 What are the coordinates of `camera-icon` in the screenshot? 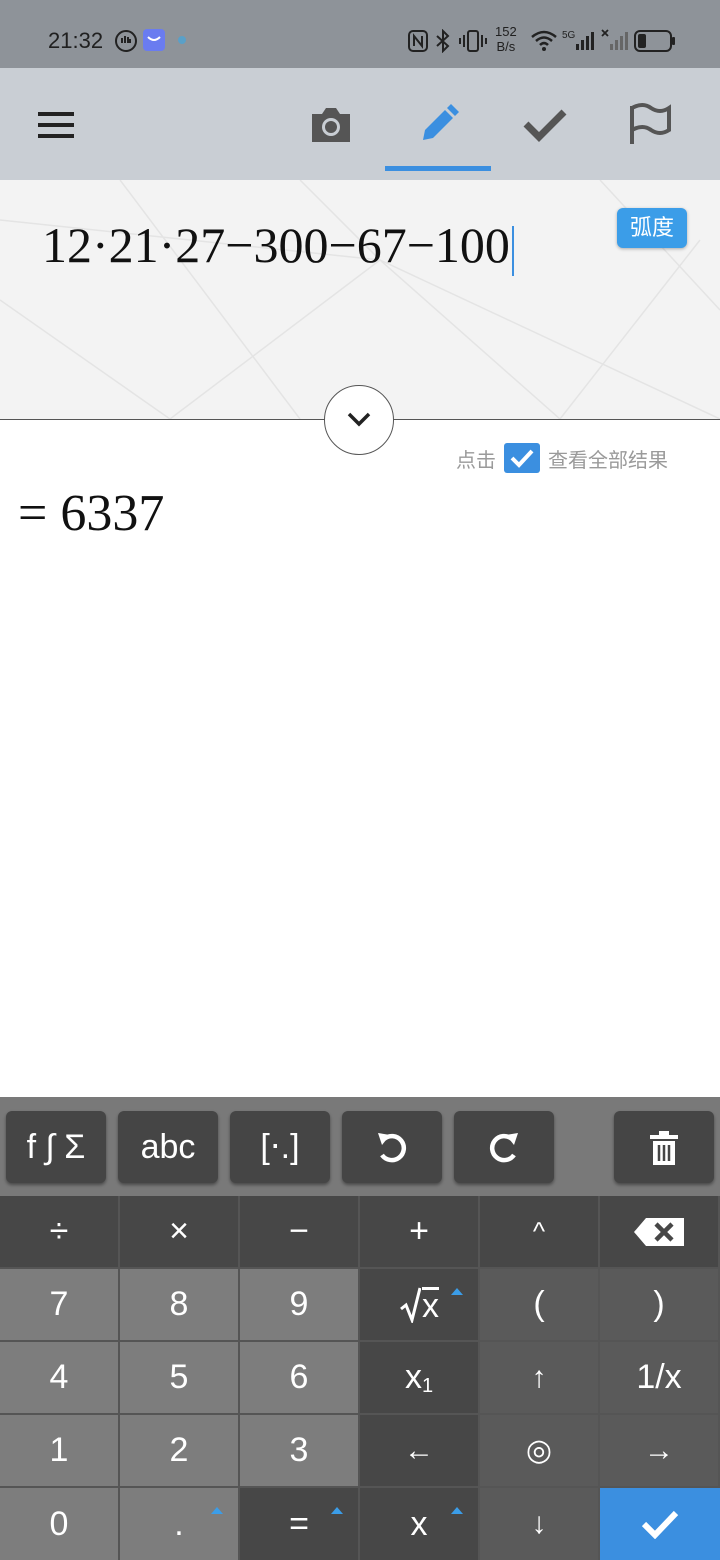 It's located at (331, 125).